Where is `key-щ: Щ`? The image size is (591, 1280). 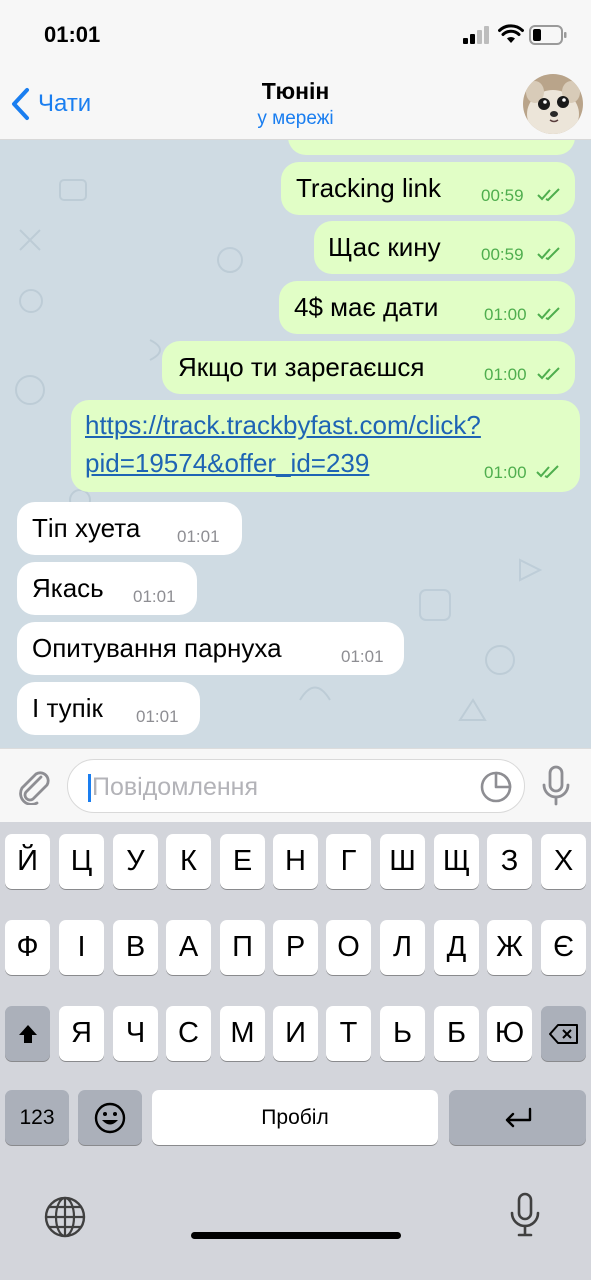
key-щ: Щ is located at coordinates (456, 861).